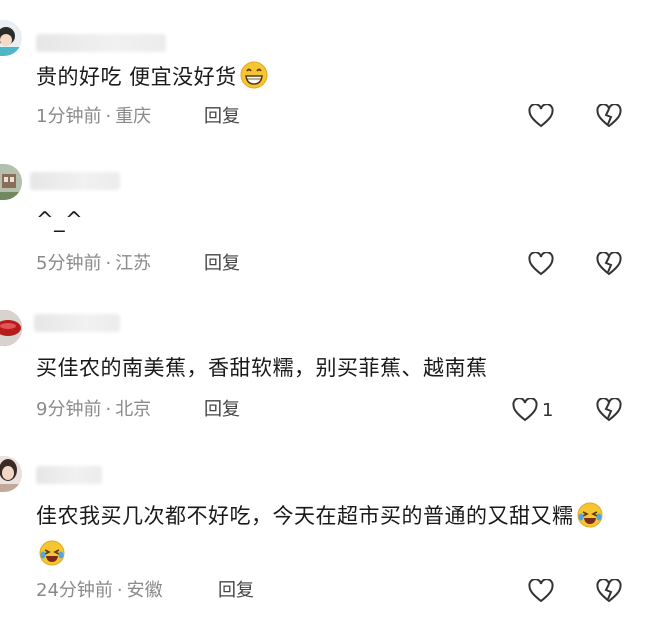 This screenshot has width=650, height=631. I want to click on comment-meta: 24分钟前 · 安徽, so click(99, 591).